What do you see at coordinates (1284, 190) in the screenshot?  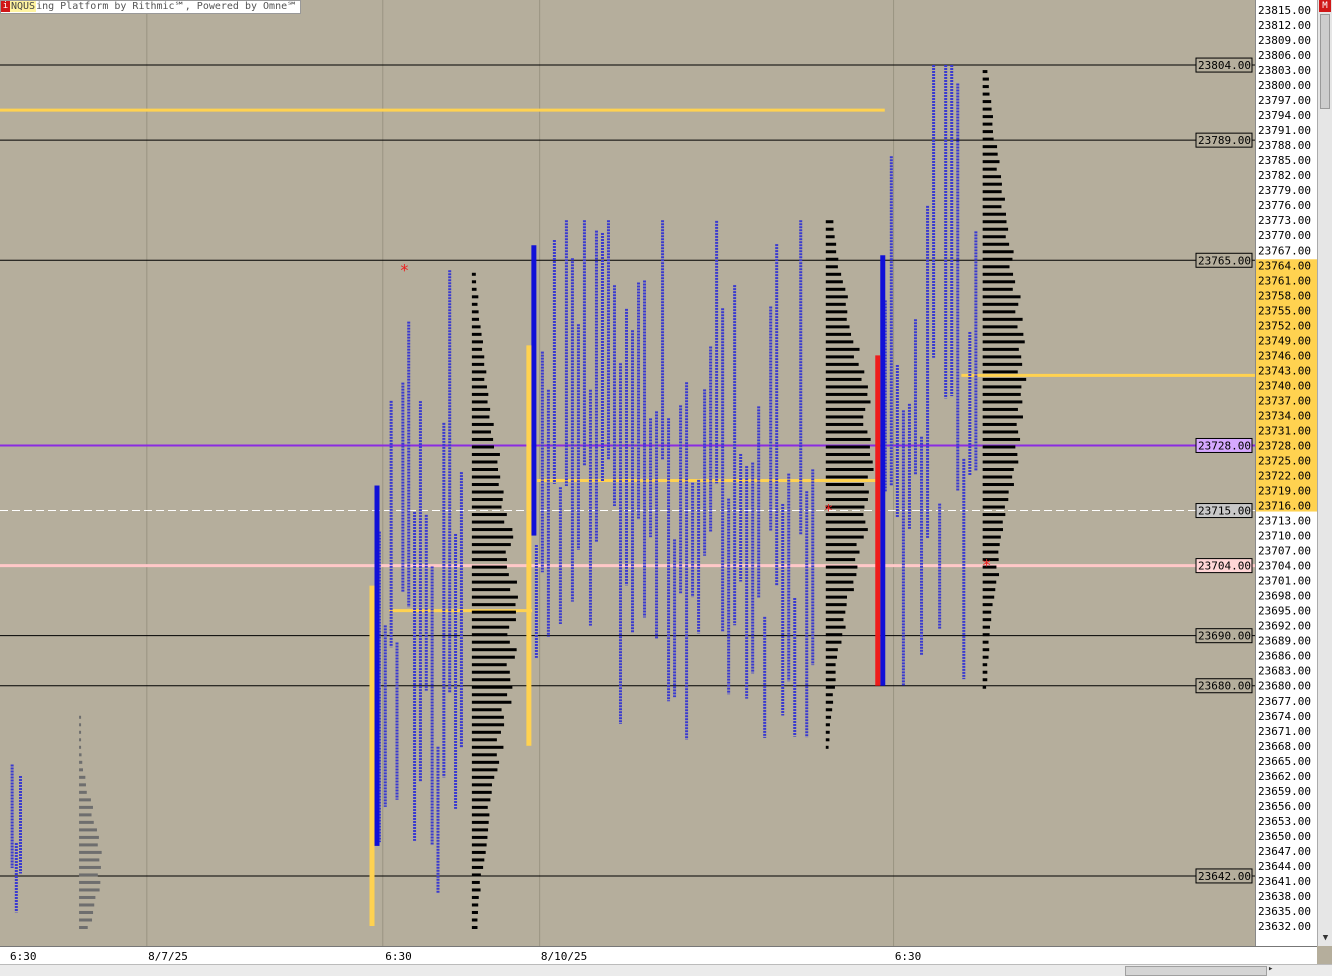 I see `price-tick-label: 23779.00` at bounding box center [1284, 190].